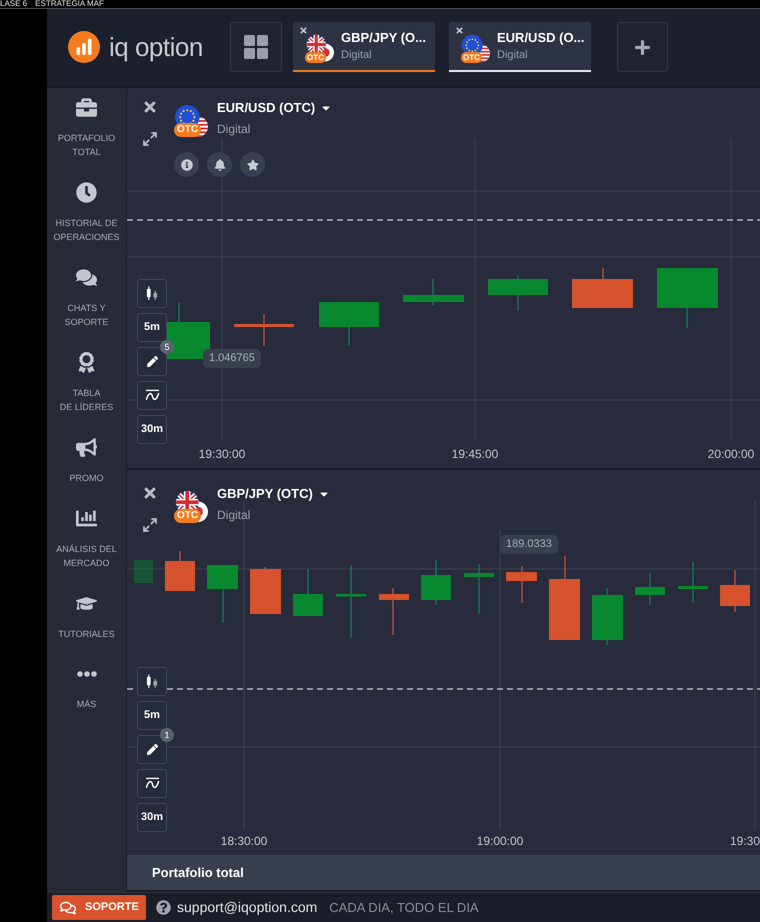  What do you see at coordinates (520, 47) in the screenshot?
I see `asset-tab: OTC EUR/USD (O... Digital` at bounding box center [520, 47].